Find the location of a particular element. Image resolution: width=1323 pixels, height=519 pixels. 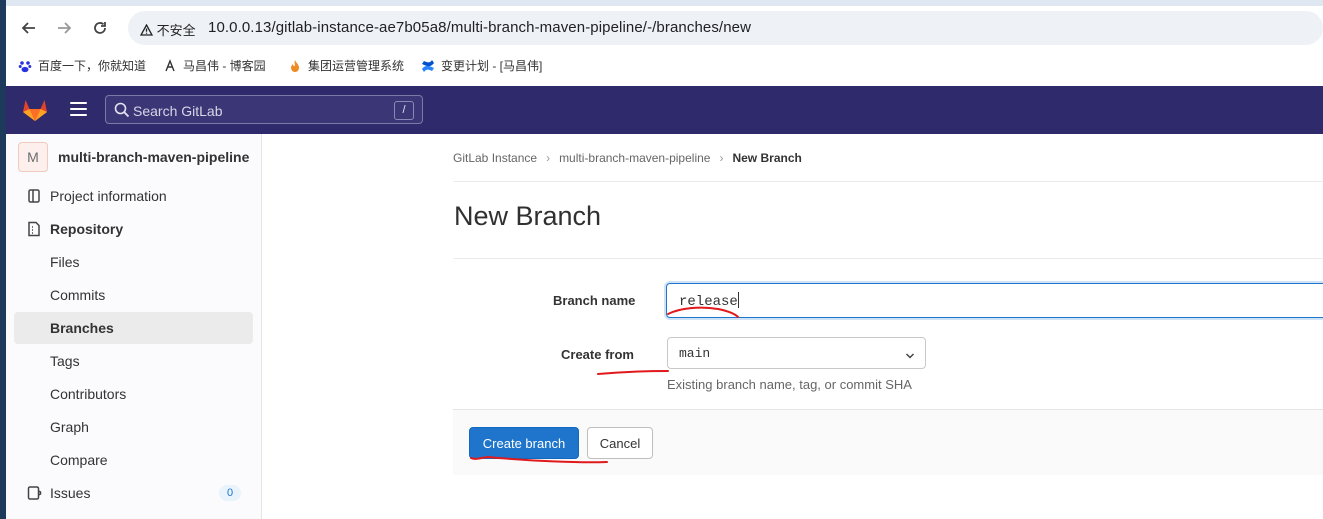

branch-name-label: Branch name is located at coordinates (594, 300).